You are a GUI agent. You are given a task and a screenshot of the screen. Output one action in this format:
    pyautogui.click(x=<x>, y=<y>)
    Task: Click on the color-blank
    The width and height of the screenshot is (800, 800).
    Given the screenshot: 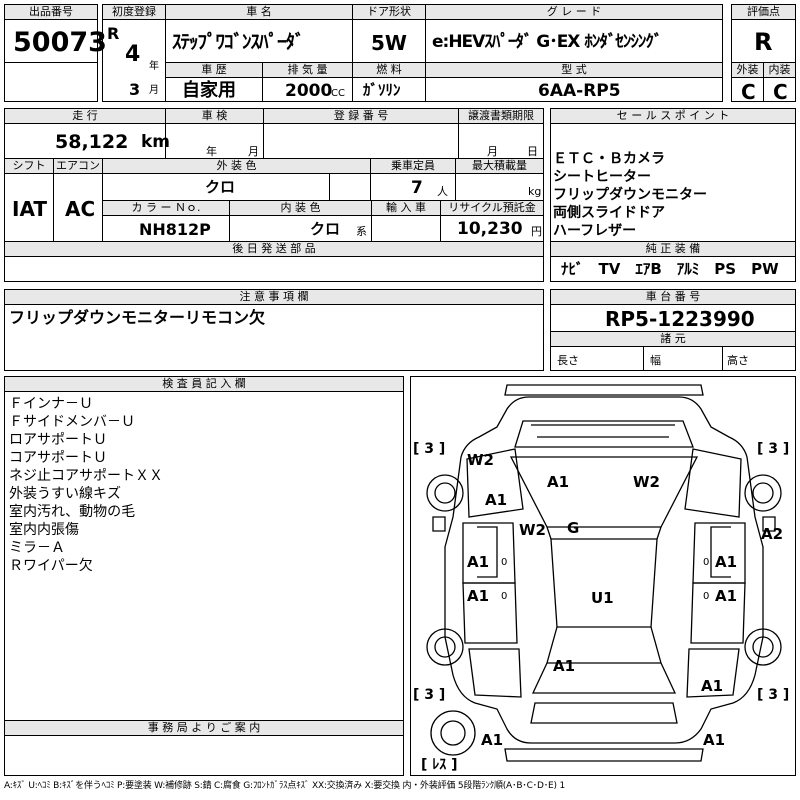 What is the action you would take?
    pyautogui.click(x=350, y=187)
    